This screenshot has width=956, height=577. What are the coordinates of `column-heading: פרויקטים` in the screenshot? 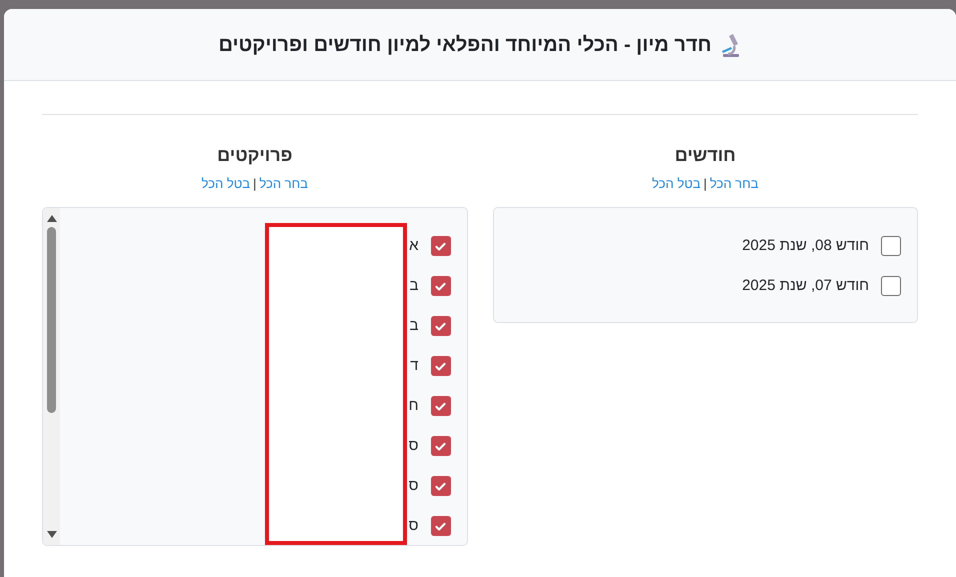 It's located at (255, 155).